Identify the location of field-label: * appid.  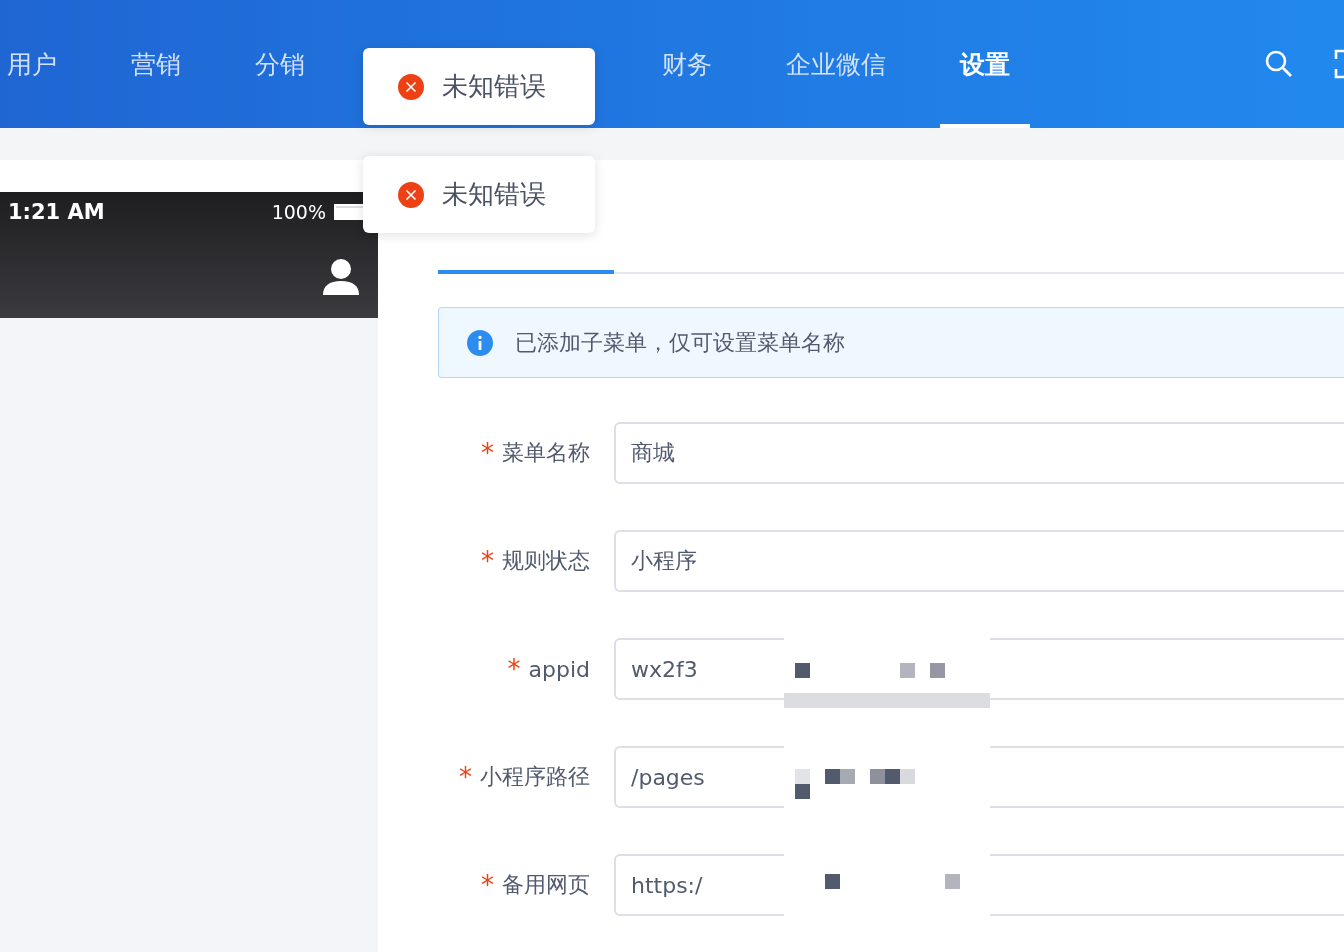
(548, 669).